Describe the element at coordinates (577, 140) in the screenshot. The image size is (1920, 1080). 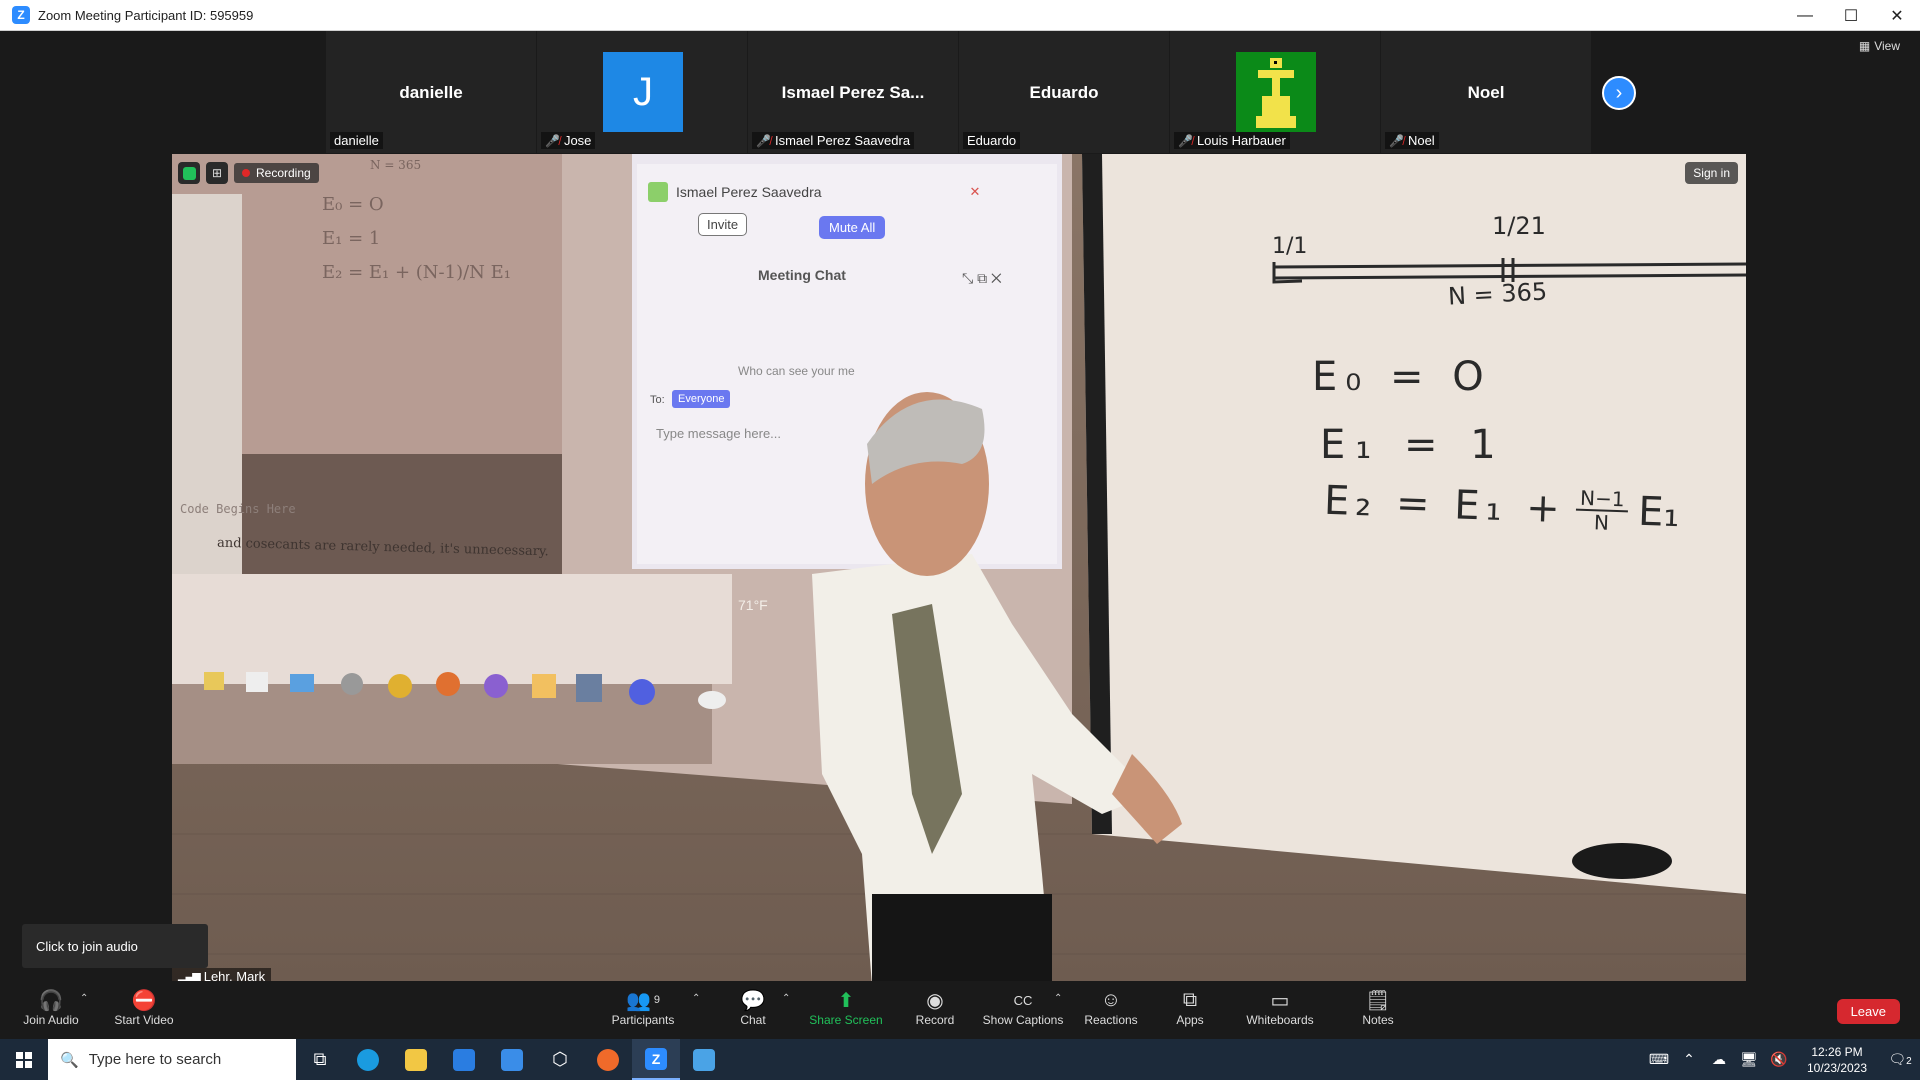
I see `participant-name: Jose` at that location.